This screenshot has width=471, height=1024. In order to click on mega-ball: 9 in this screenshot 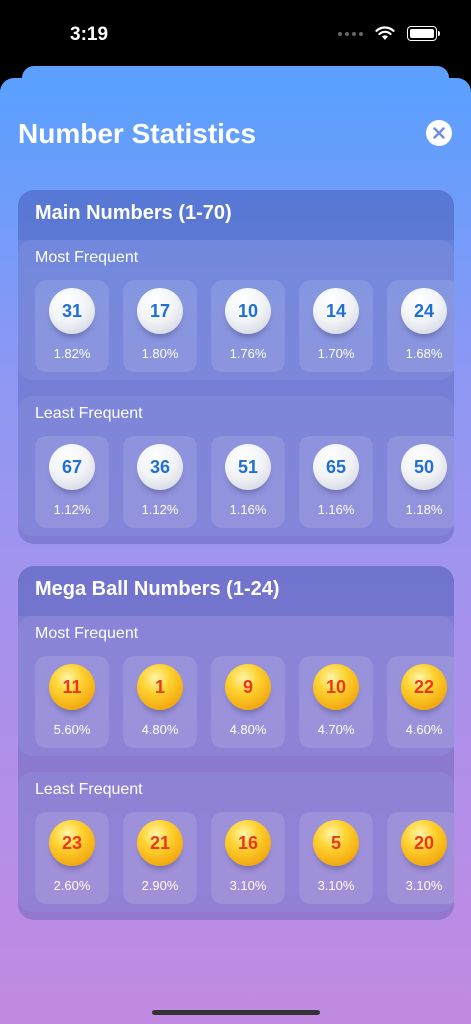, I will do `click(248, 687)`.